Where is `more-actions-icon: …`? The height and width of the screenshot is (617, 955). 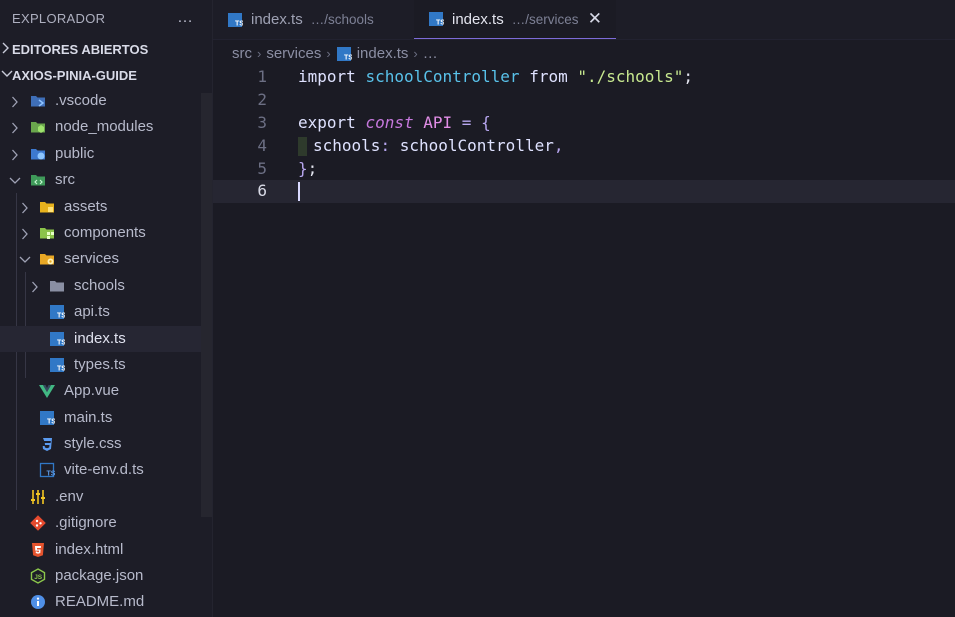
more-actions-icon: … is located at coordinates (185, 18).